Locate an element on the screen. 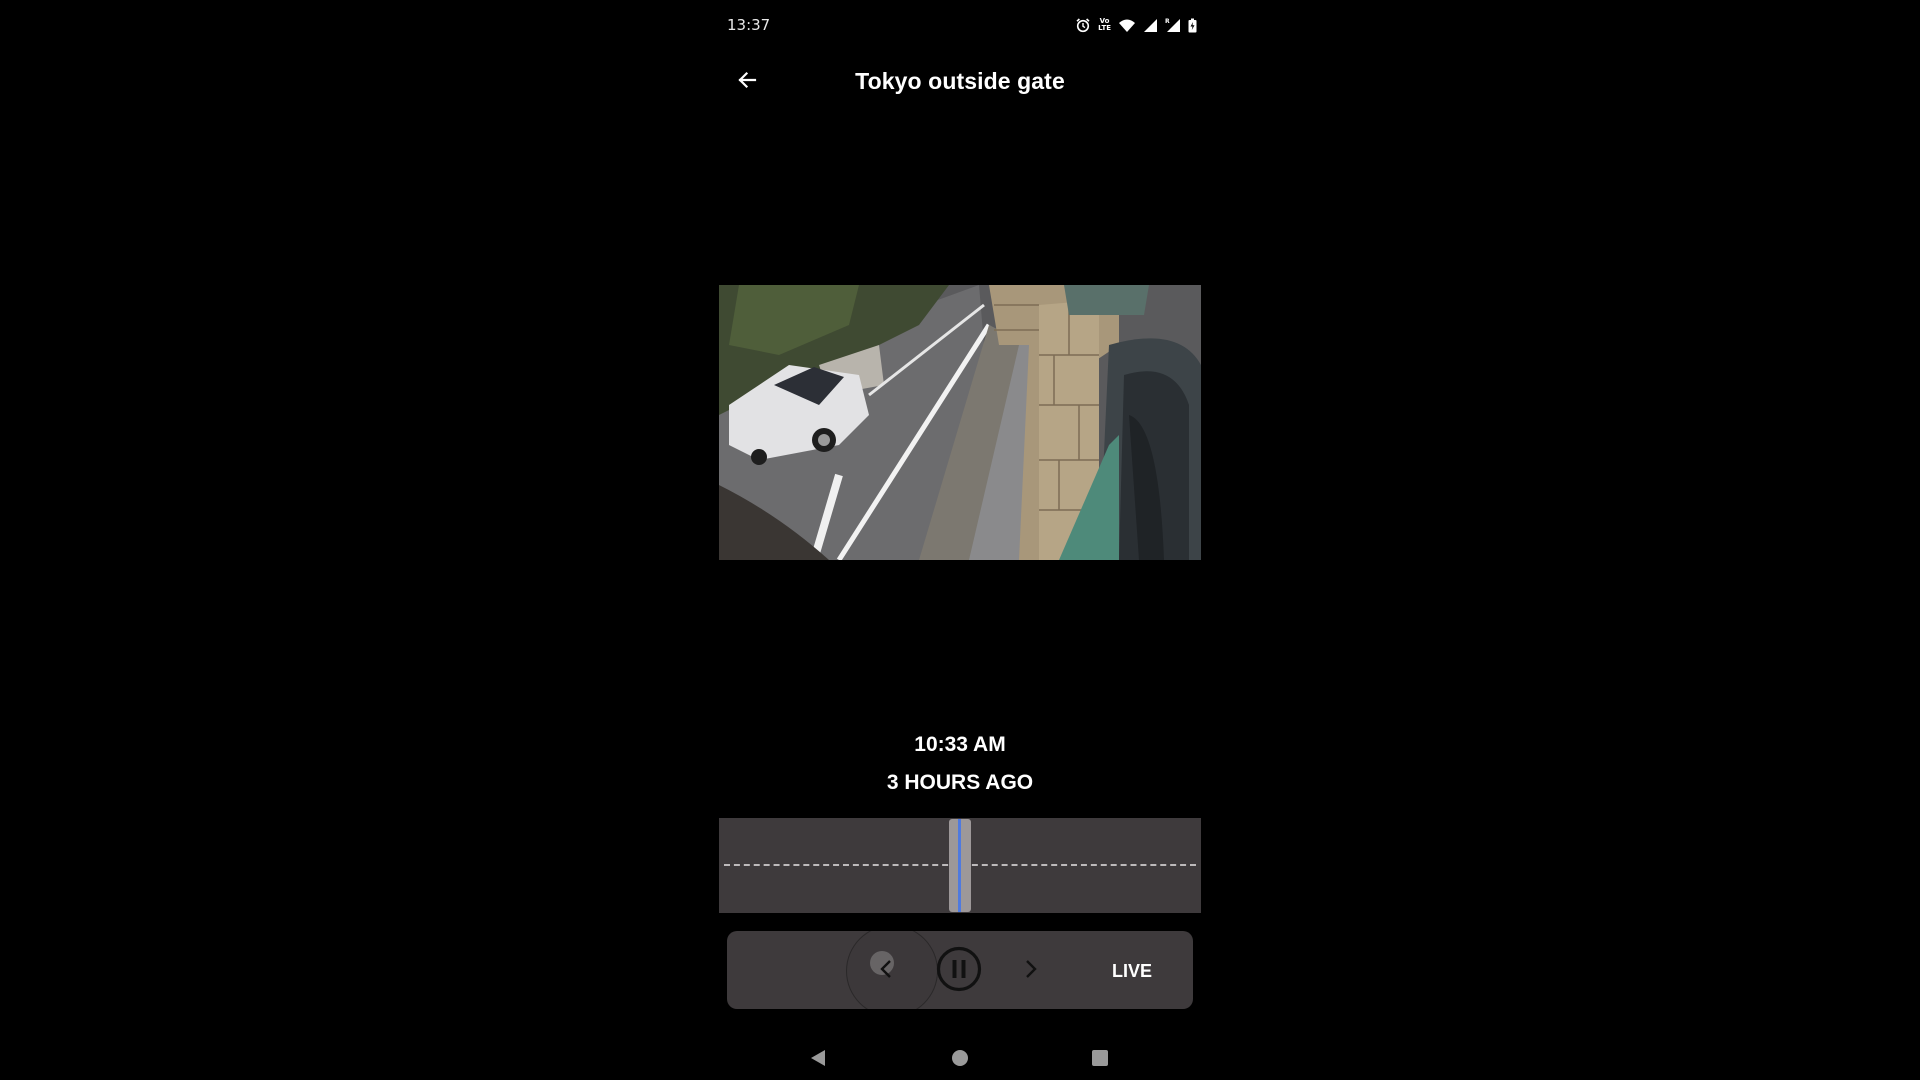 This screenshot has height=1080, width=1920. app-bar: Tokyo outside gate is located at coordinates (960, 82).